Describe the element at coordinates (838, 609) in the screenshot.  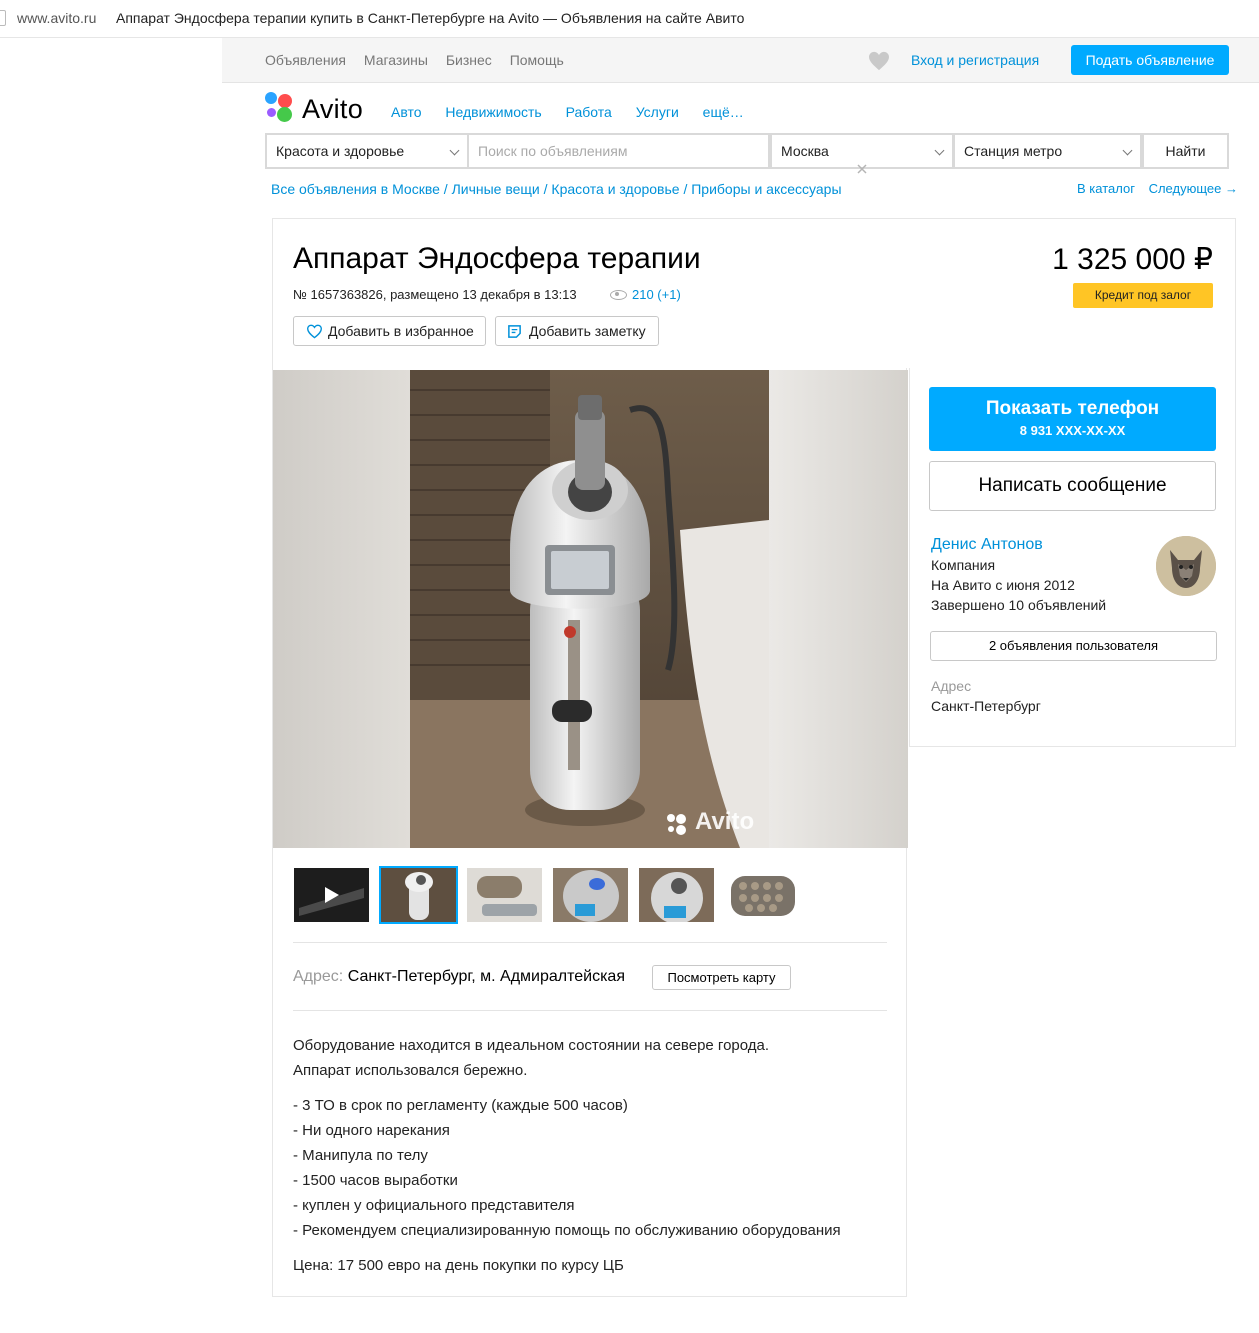
I see `photo-blur-right` at that location.